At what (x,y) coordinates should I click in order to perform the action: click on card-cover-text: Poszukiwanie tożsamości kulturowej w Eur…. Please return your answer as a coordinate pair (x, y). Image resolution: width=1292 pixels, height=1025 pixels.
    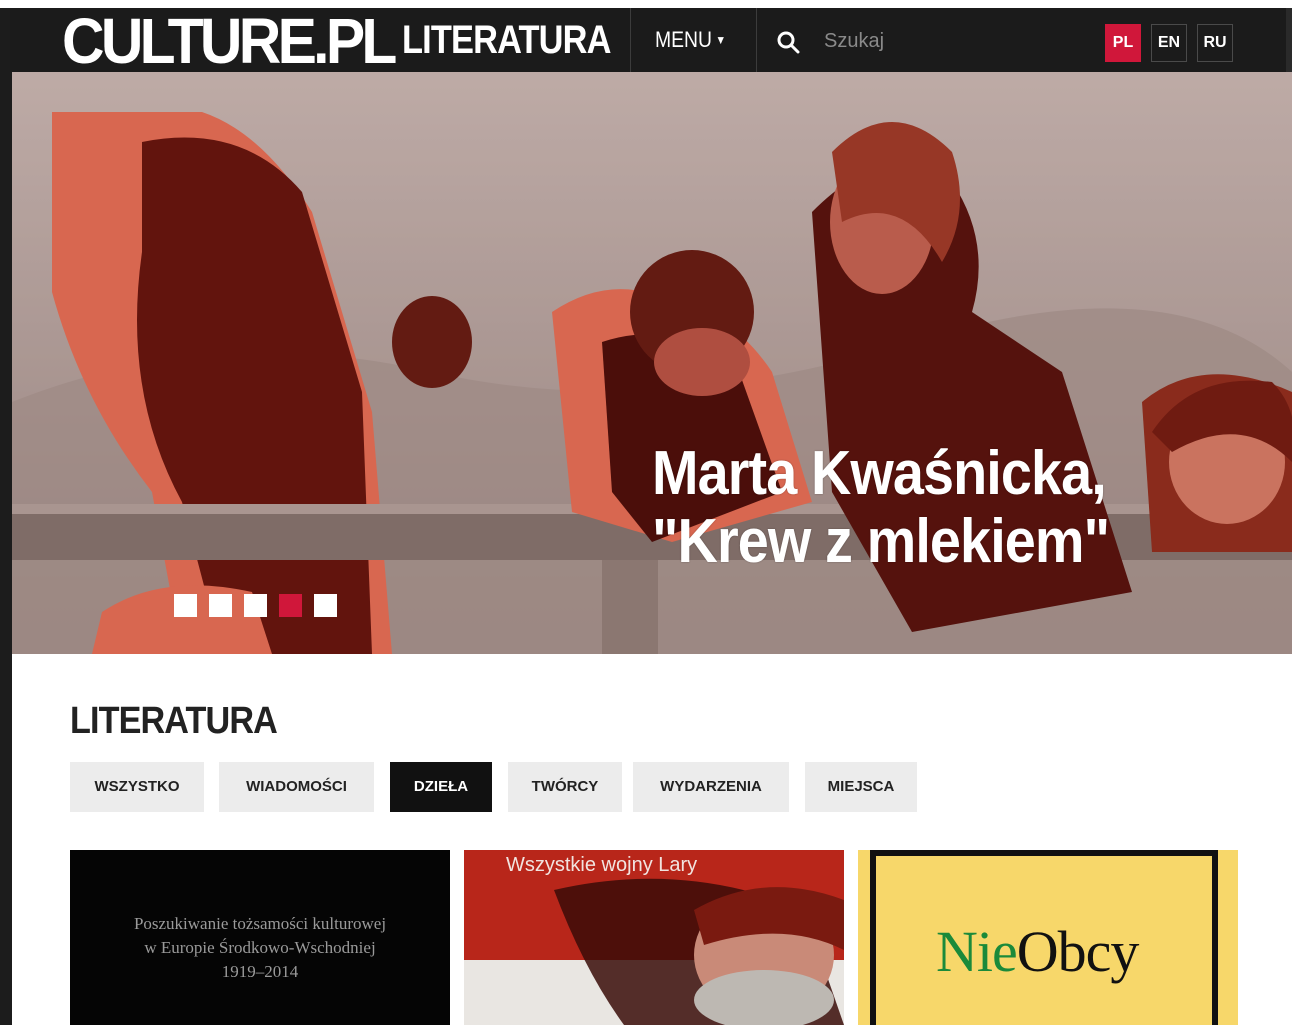
    Looking at the image, I should click on (260, 948).